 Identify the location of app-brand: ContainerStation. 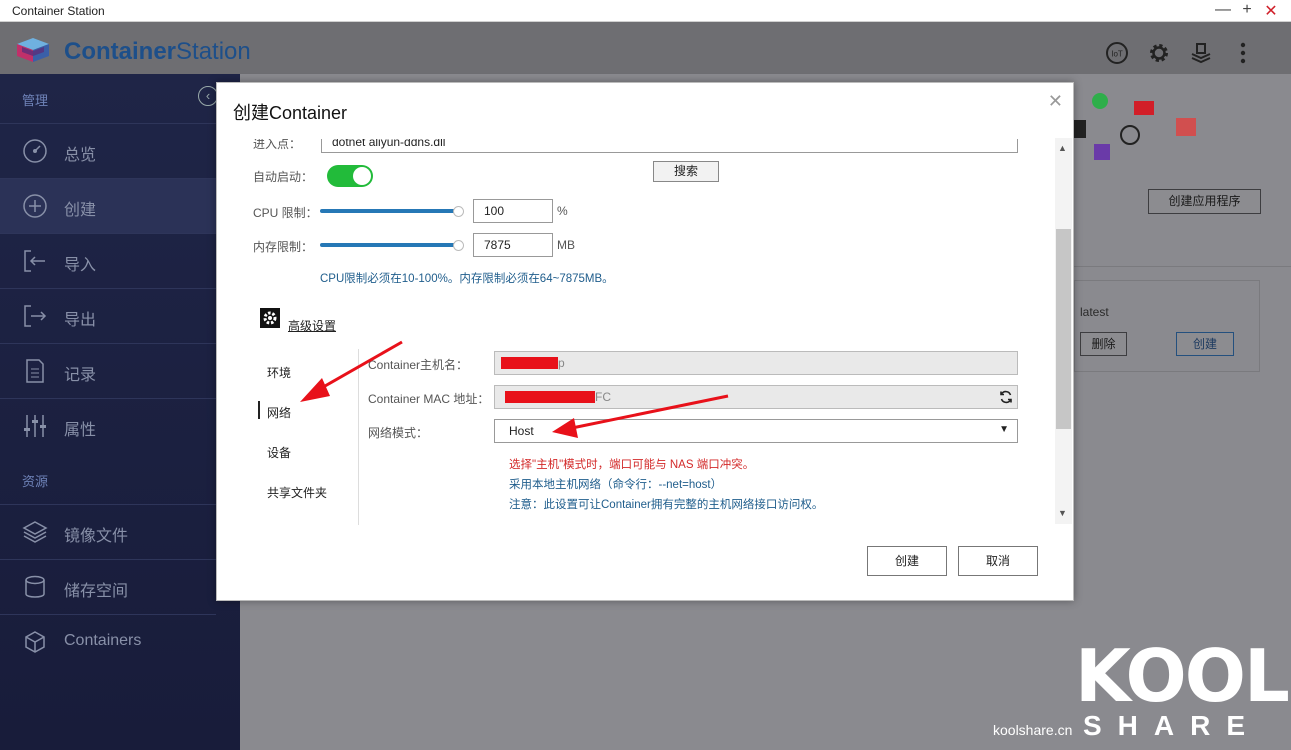
(157, 51).